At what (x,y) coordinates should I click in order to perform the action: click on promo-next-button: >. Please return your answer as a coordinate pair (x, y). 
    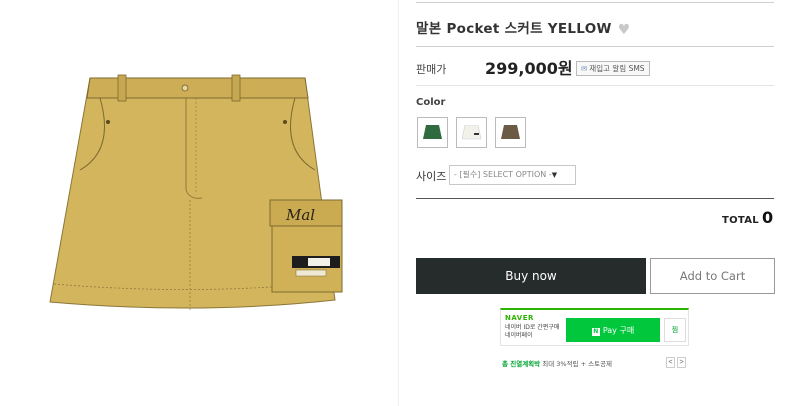
    Looking at the image, I should click on (681, 362).